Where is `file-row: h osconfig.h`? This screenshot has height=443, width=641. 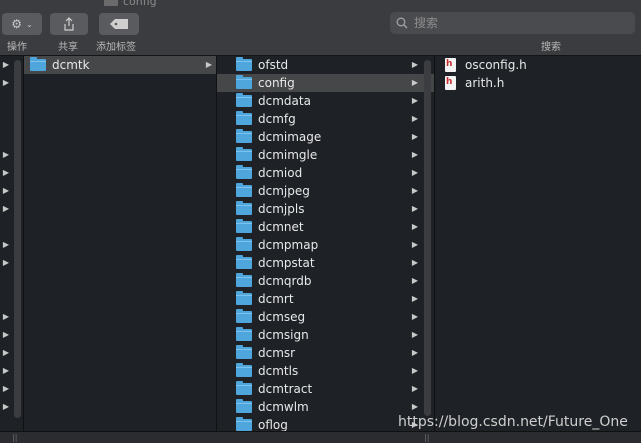 file-row: h osconfig.h is located at coordinates (538, 65).